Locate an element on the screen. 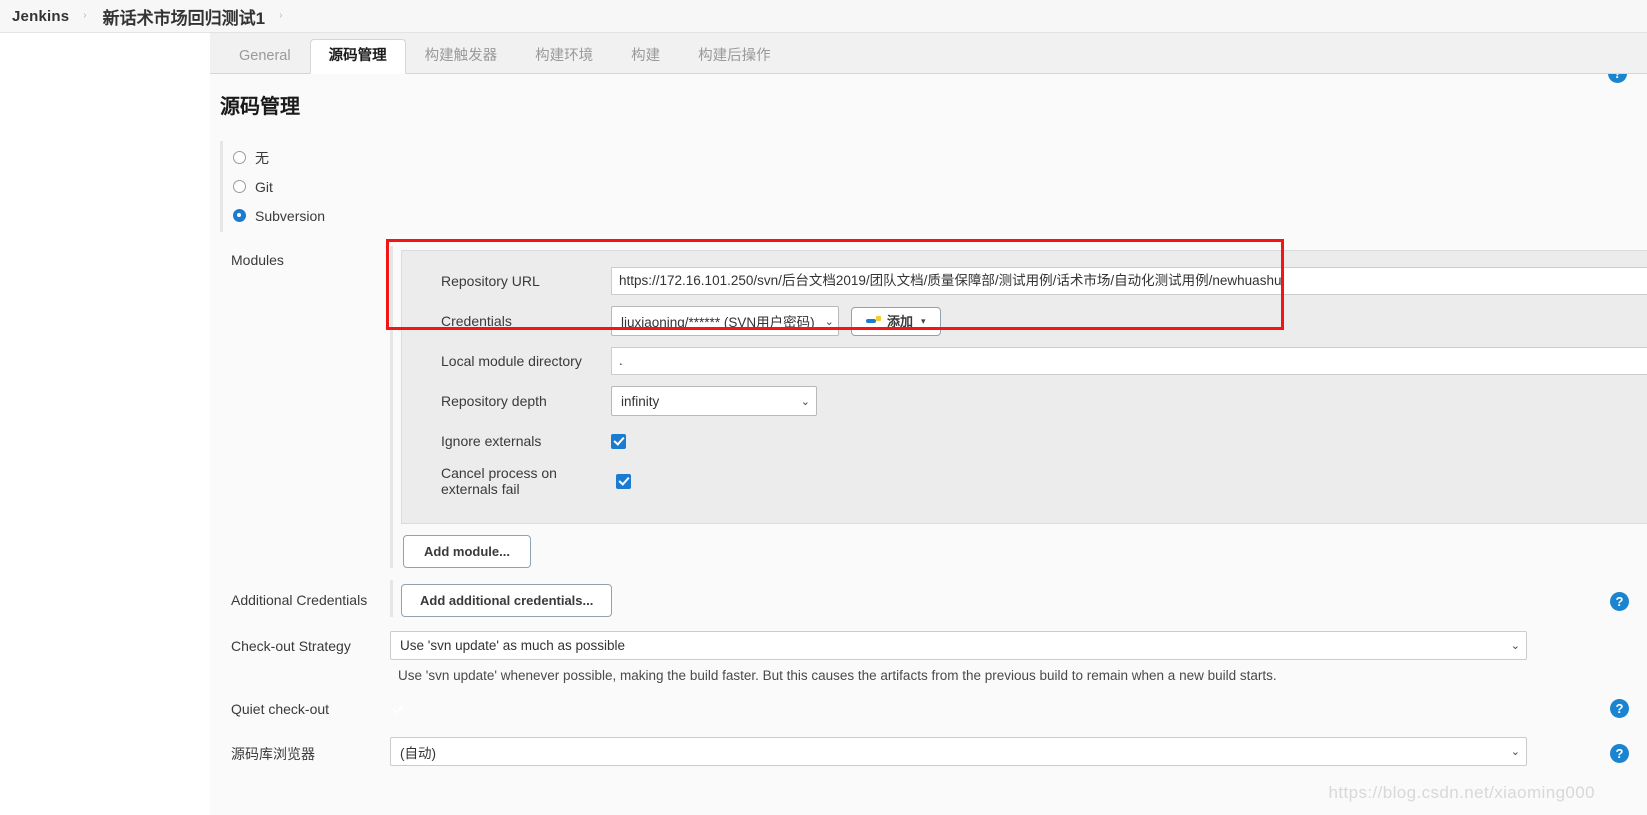  repository-depth-select-value: infinity is located at coordinates (640, 401).